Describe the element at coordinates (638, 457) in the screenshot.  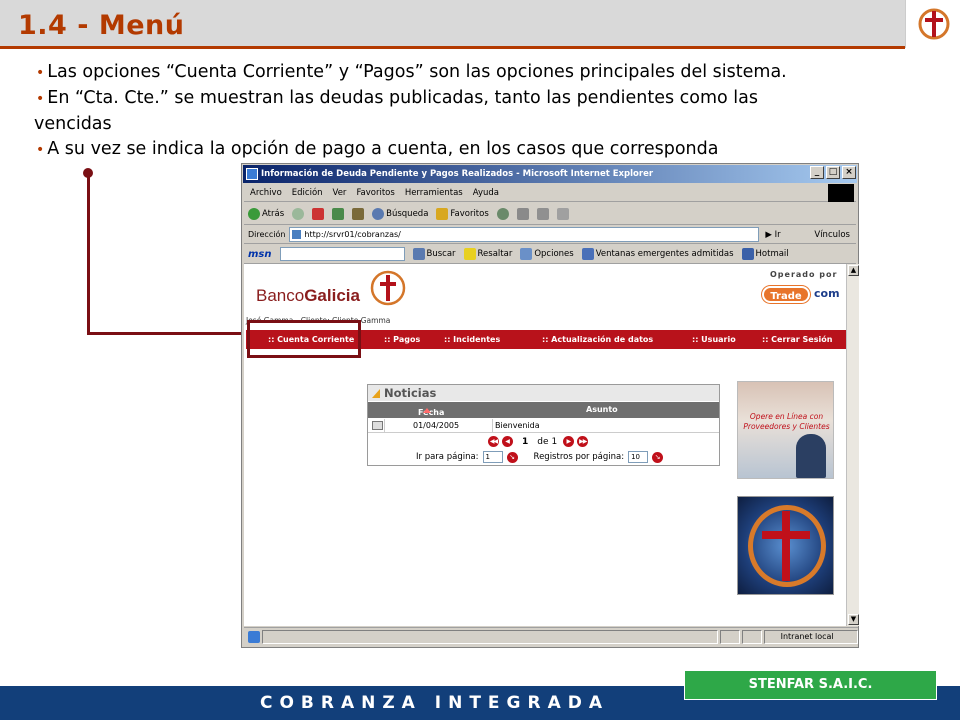
I see `per-page-input: 10` at that location.